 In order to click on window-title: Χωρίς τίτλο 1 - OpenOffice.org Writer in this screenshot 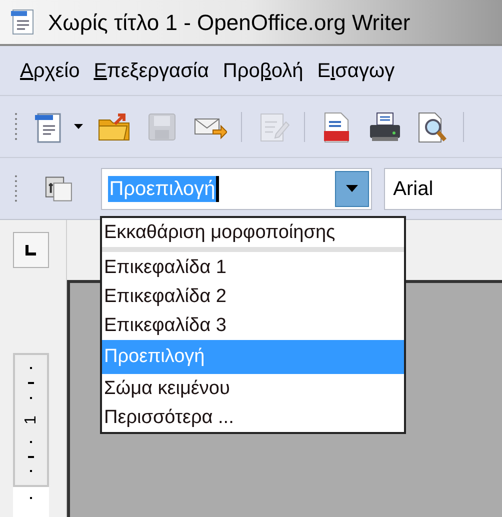, I will do `click(229, 22)`.